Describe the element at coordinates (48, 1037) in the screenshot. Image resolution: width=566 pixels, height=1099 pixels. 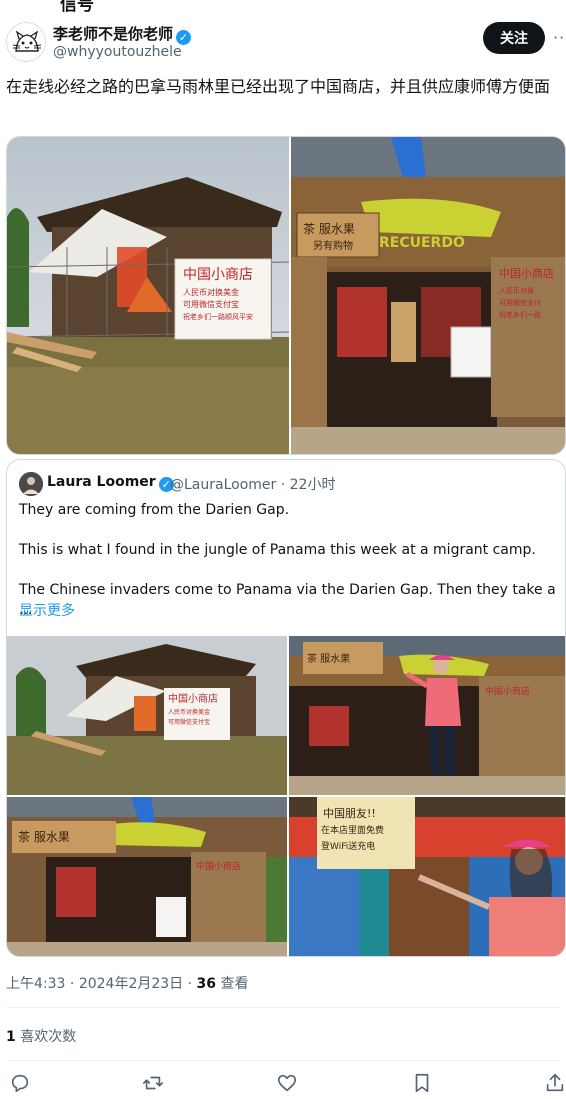
I see `likes-label: 喜欢次数` at that location.